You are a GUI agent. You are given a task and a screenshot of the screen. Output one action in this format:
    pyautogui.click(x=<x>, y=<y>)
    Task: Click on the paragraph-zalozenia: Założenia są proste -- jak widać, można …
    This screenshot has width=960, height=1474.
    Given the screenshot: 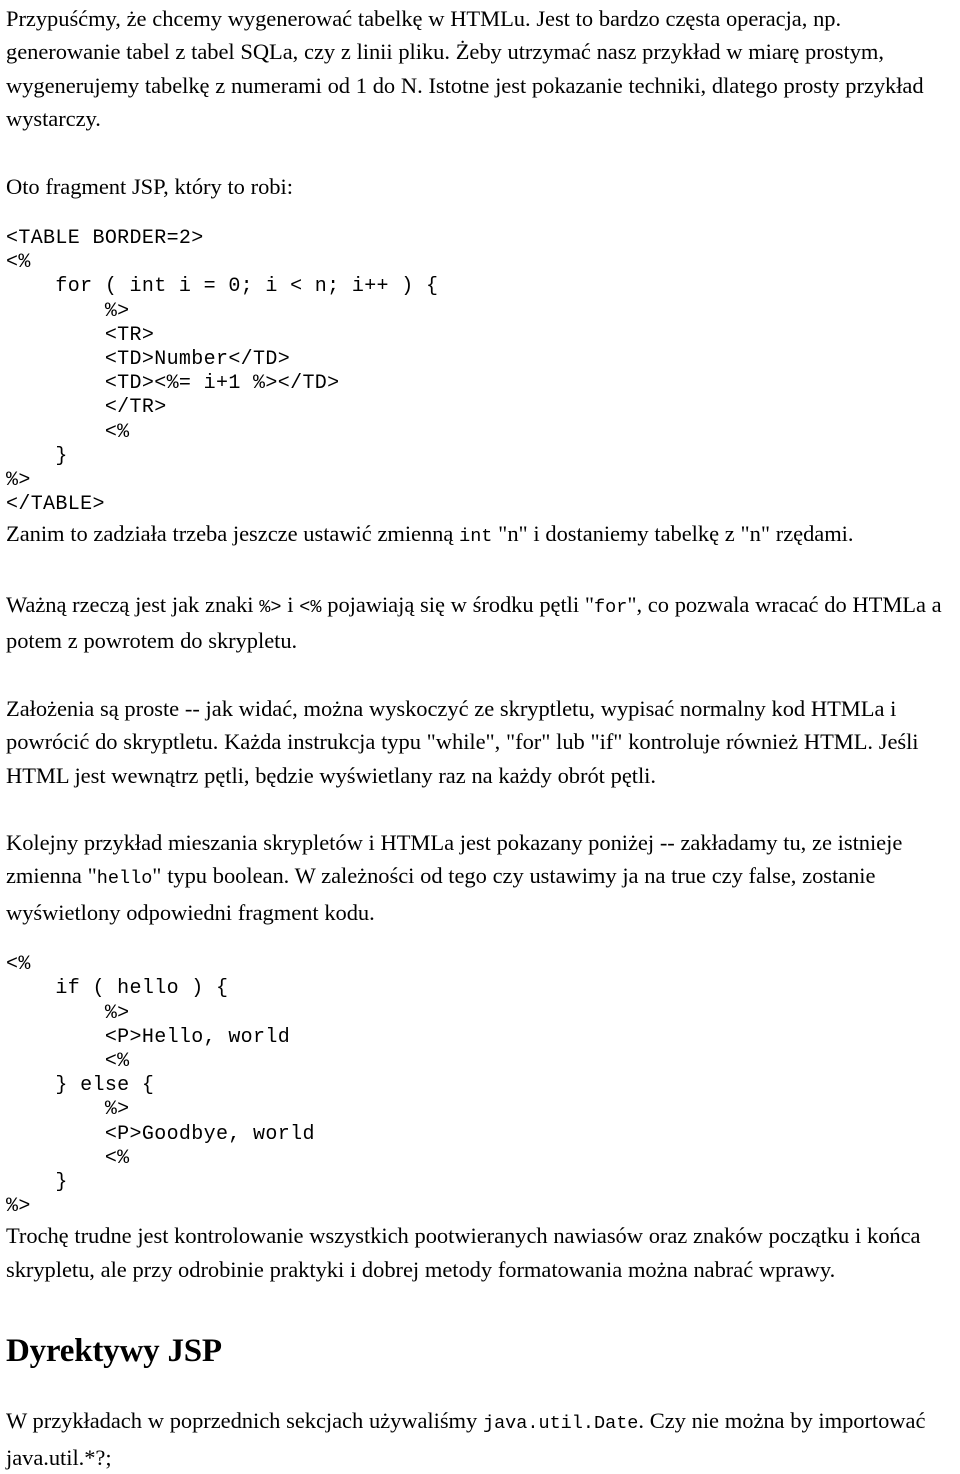 What is the action you would take?
    pyautogui.click(x=462, y=741)
    